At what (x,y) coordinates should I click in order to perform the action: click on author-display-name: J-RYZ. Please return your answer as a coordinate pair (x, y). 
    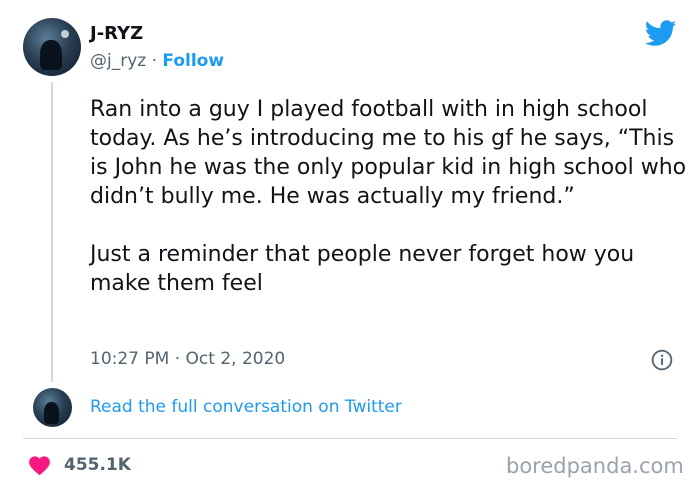
    Looking at the image, I should click on (116, 33).